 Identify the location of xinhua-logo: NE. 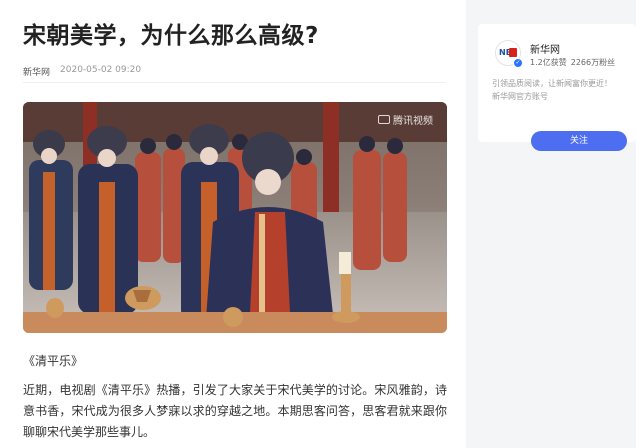
(508, 53).